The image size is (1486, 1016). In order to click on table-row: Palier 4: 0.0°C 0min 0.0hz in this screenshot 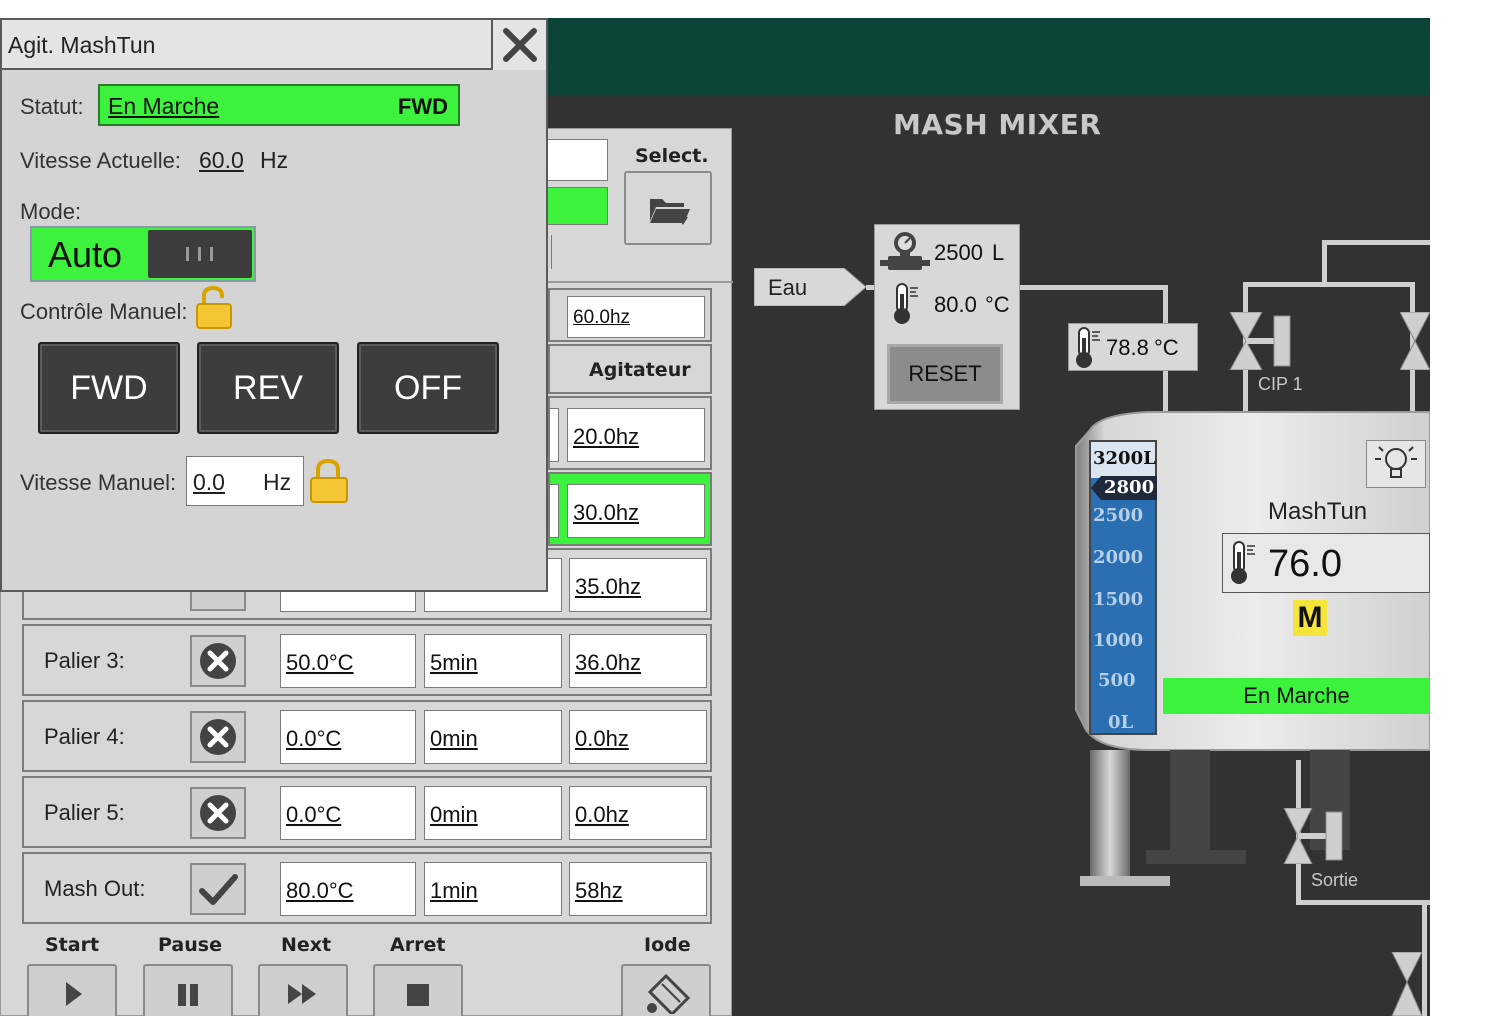, I will do `click(367, 736)`.